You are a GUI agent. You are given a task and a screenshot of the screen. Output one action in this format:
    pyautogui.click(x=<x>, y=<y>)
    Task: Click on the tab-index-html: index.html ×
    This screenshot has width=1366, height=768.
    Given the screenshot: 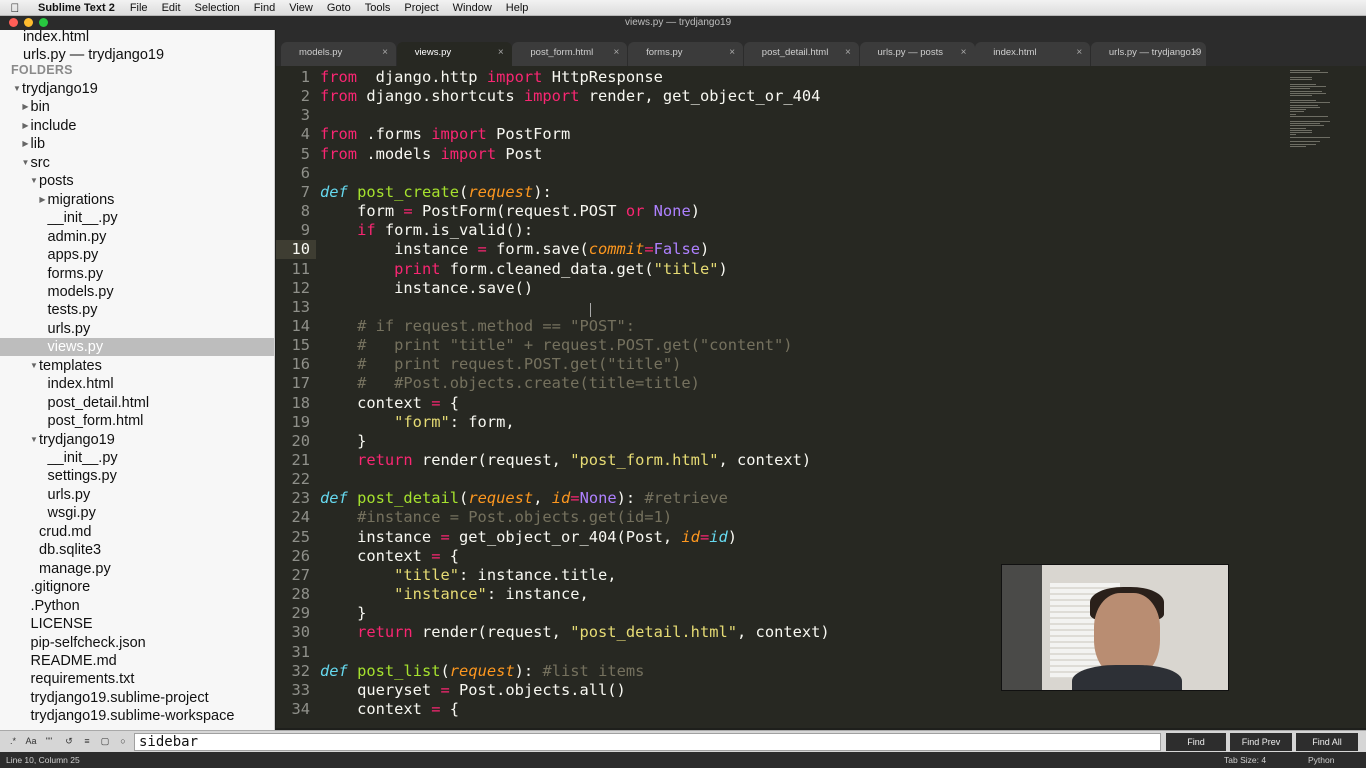 What is the action you would take?
    pyautogui.click(x=1033, y=54)
    